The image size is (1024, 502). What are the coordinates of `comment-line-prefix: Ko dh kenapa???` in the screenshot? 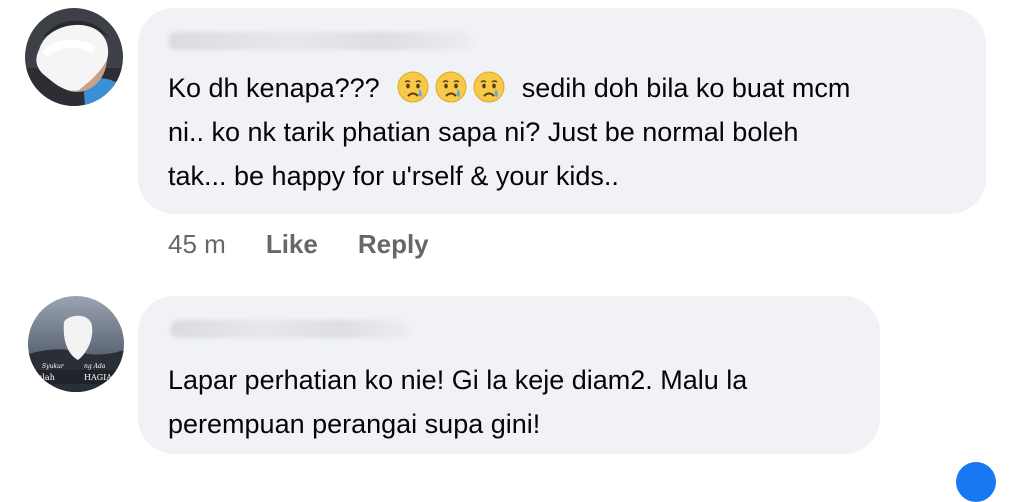 It's located at (274, 88).